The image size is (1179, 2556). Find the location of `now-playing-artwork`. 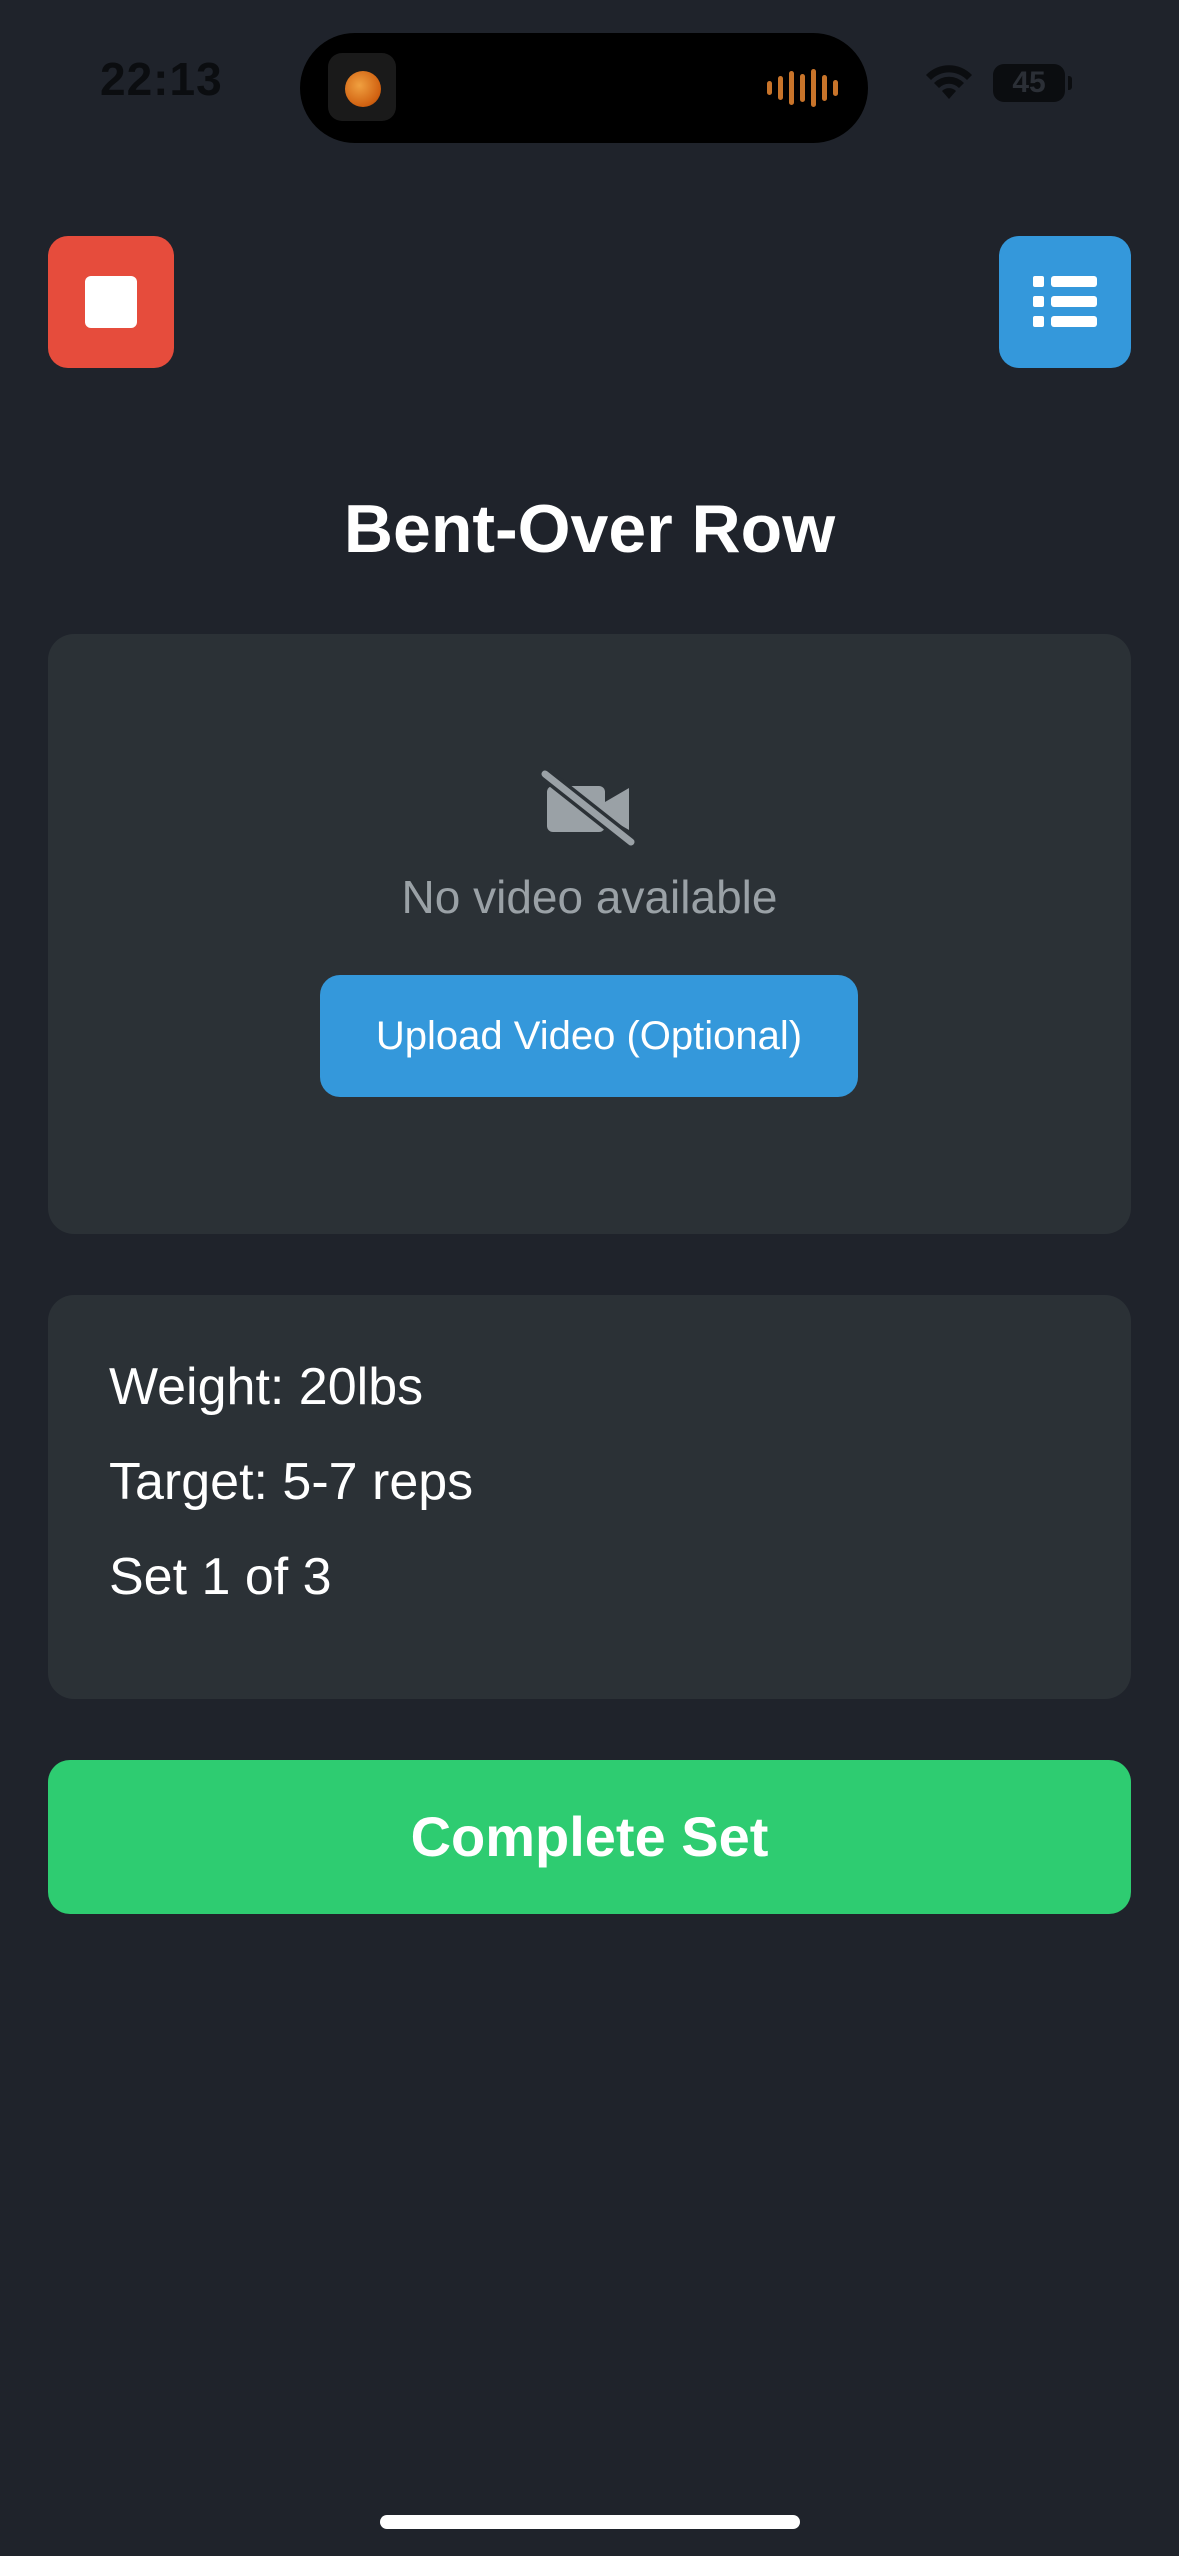

now-playing-artwork is located at coordinates (362, 87).